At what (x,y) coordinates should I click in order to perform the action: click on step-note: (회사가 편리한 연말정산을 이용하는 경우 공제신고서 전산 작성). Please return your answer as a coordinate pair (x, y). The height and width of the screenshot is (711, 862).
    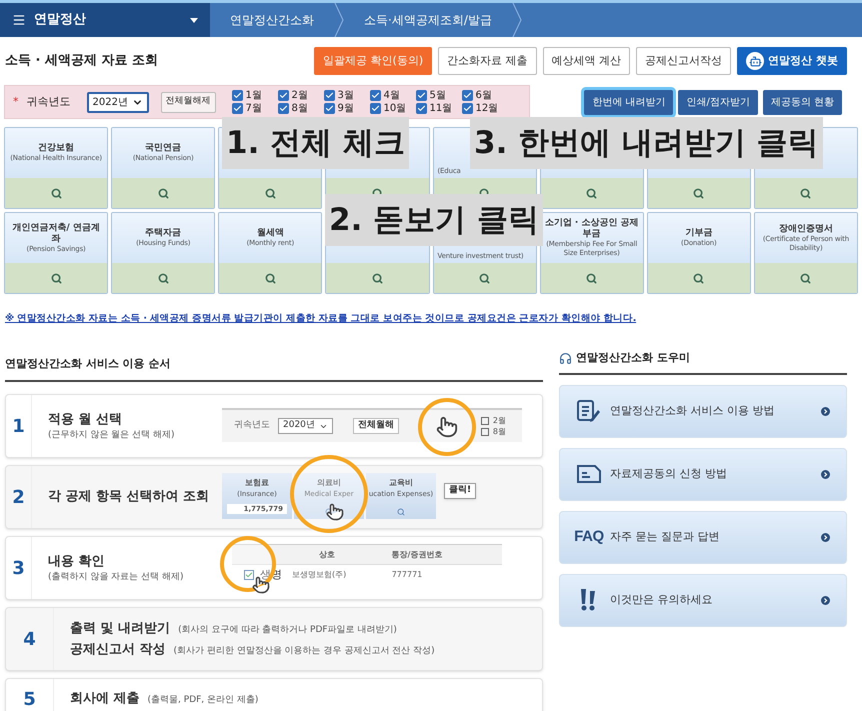
    Looking at the image, I should click on (304, 651).